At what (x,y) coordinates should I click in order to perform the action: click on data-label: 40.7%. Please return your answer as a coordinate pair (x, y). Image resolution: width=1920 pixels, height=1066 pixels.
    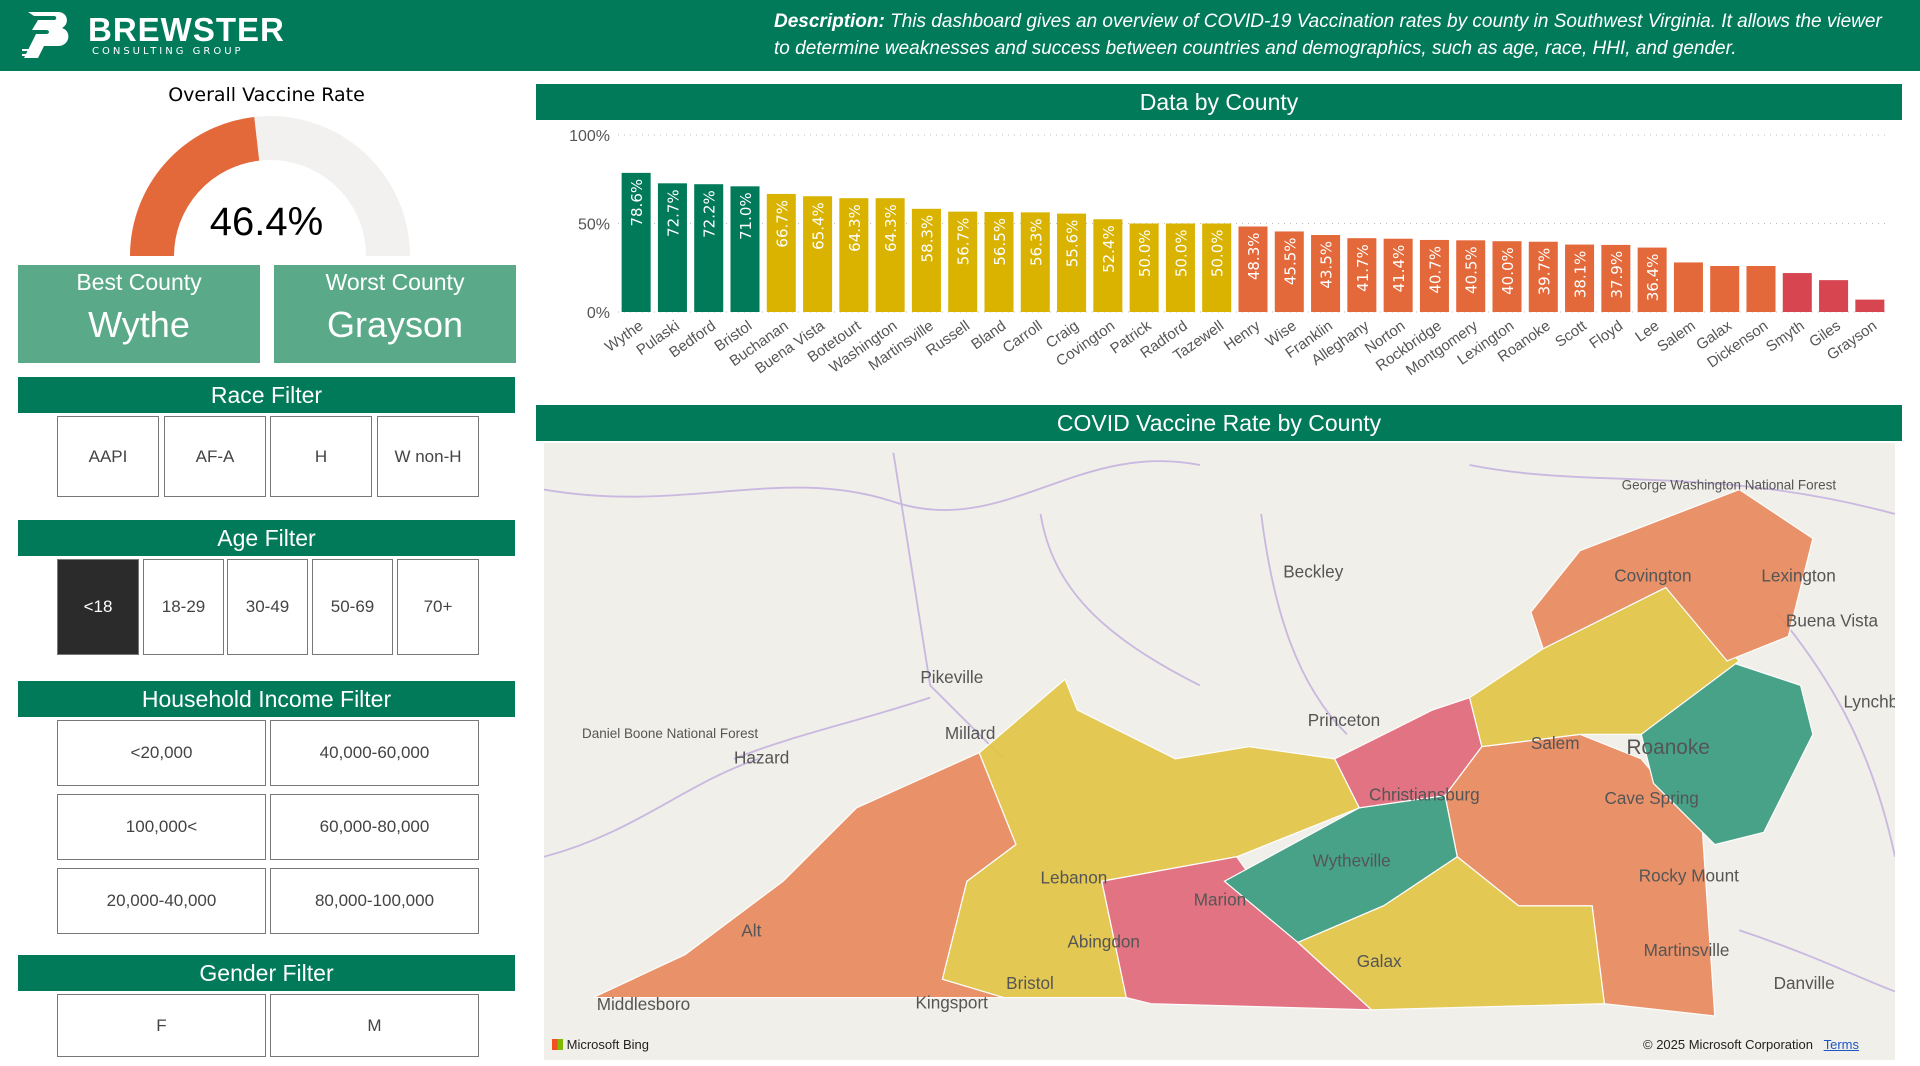
    Looking at the image, I should click on (1435, 270).